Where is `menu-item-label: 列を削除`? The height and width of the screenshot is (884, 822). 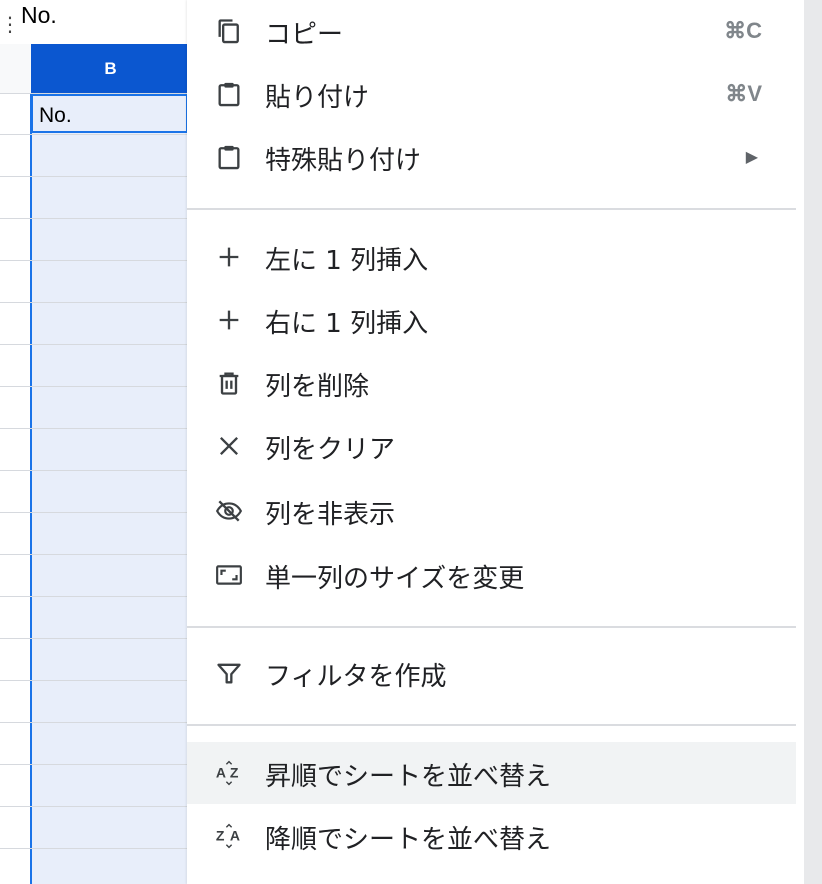 menu-item-label: 列を削除 is located at coordinates (317, 387).